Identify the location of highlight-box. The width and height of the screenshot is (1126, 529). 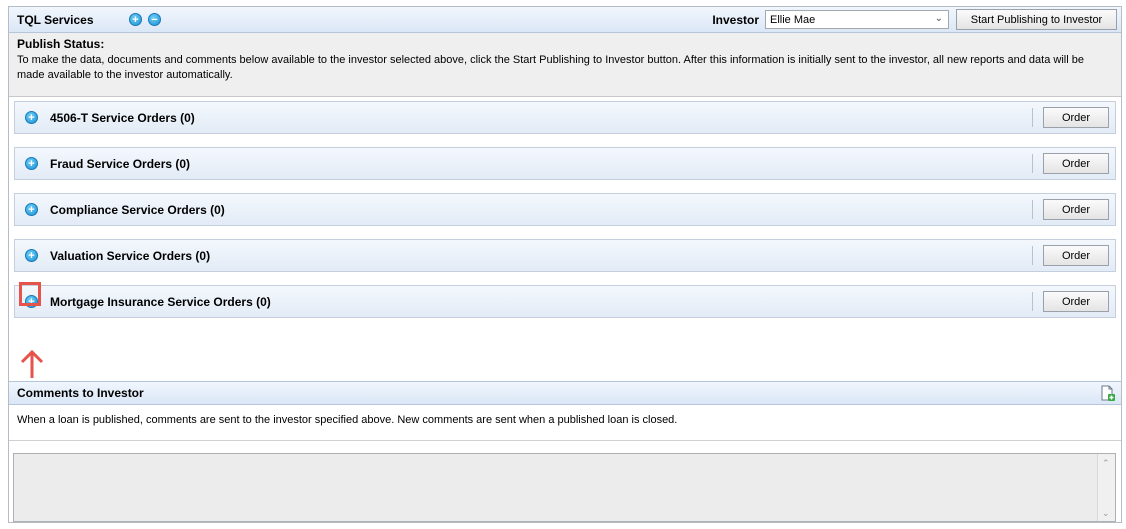
(30, 294).